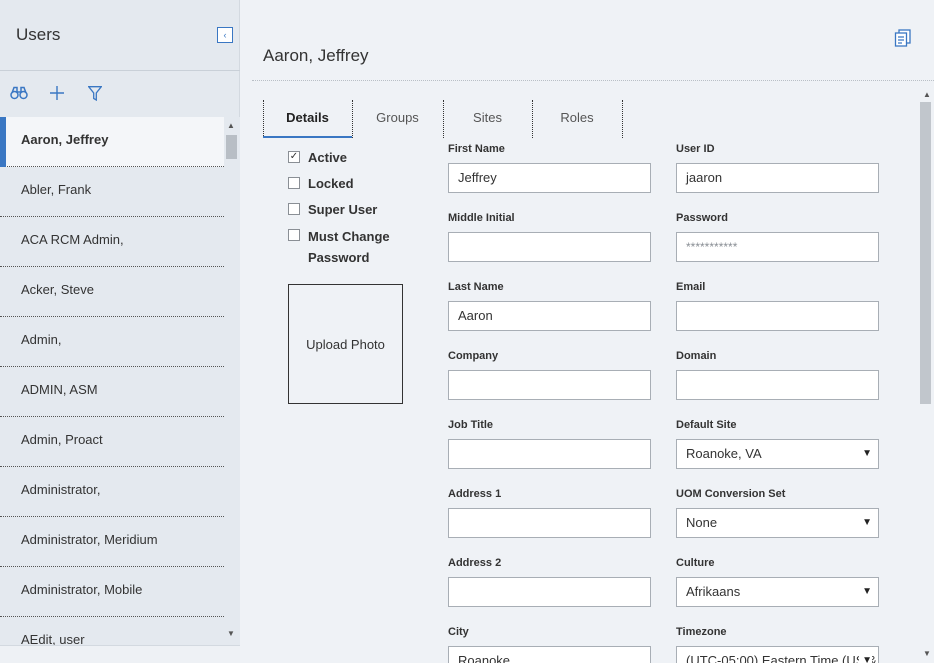 This screenshot has height=663, width=934. Describe the element at coordinates (475, 563) in the screenshot. I see `address2-label: Address 2` at that location.